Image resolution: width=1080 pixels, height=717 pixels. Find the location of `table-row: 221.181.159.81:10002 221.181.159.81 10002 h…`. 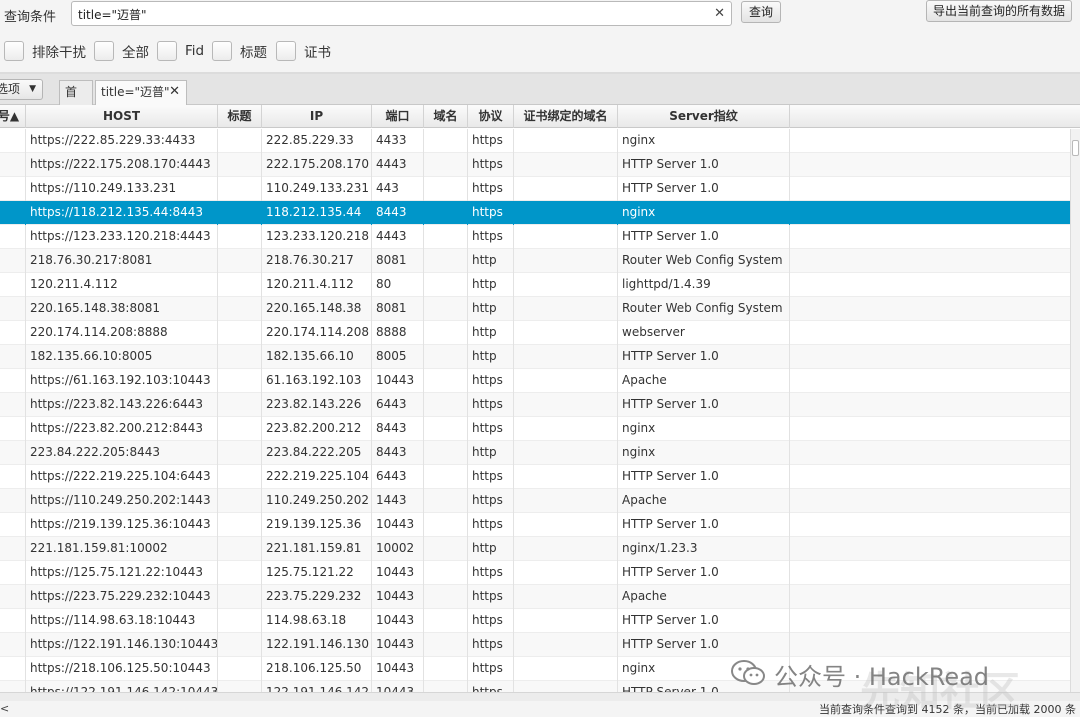

table-row: 221.181.159.81:10002 221.181.159.81 10002 h… is located at coordinates (535, 549).